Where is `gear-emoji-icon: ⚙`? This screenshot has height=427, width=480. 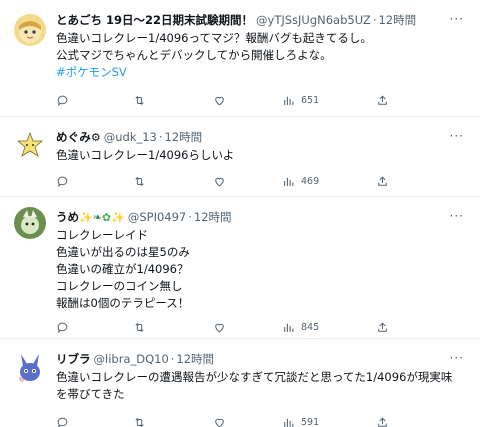 gear-emoji-icon: ⚙ is located at coordinates (95, 137).